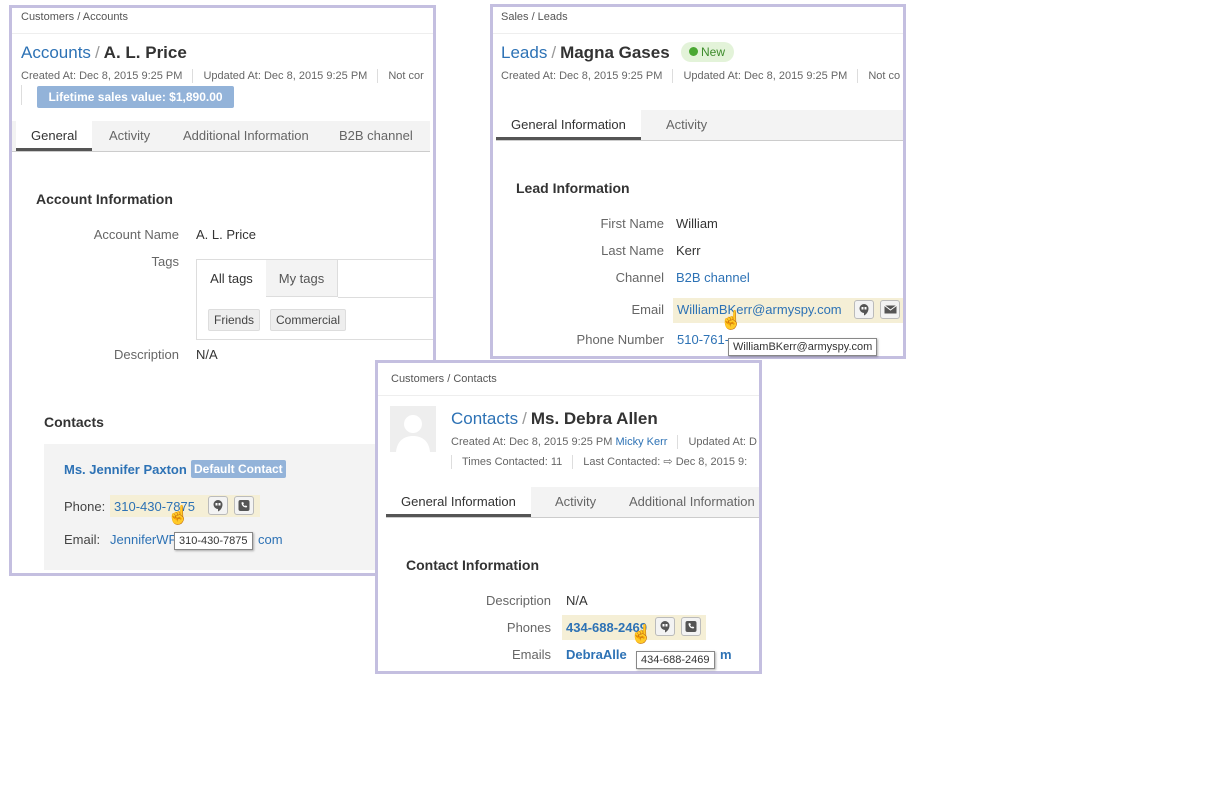  What do you see at coordinates (74, 17) in the screenshot?
I see `breadcrumb: Customers / Accounts` at bounding box center [74, 17].